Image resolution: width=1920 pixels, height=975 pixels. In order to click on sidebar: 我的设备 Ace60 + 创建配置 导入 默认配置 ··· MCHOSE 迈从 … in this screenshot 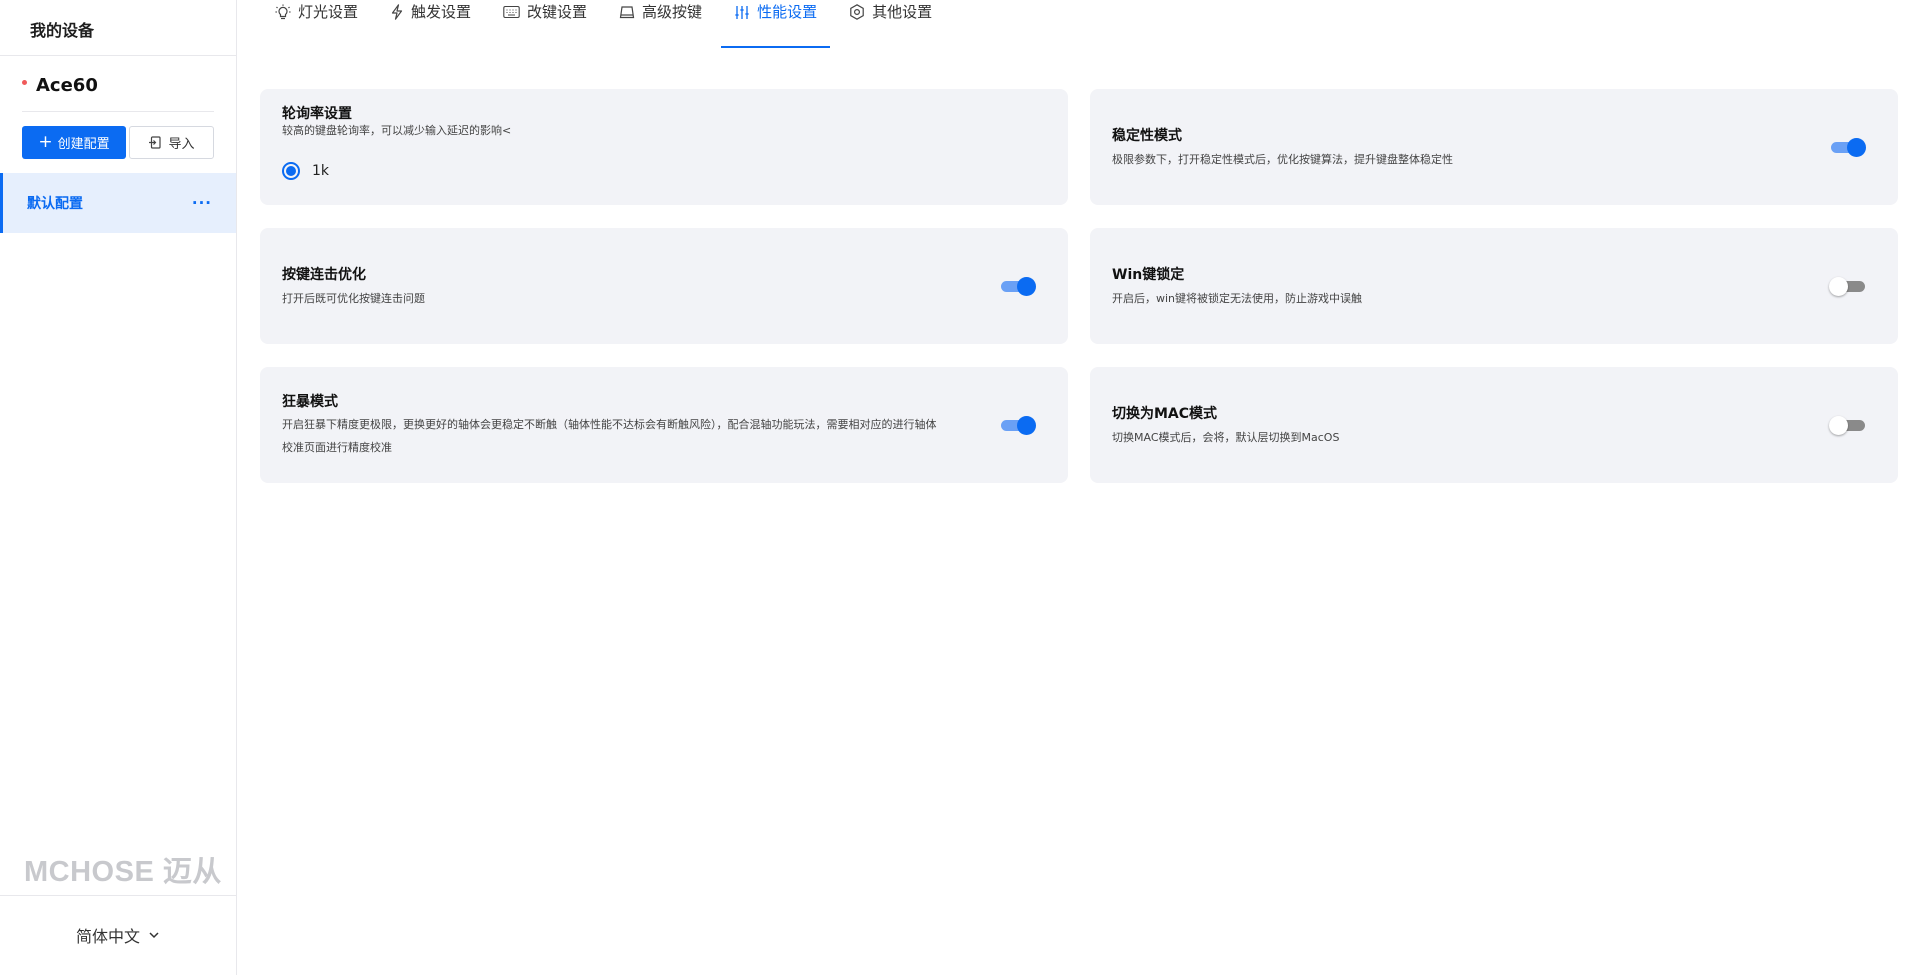, I will do `click(118, 487)`.